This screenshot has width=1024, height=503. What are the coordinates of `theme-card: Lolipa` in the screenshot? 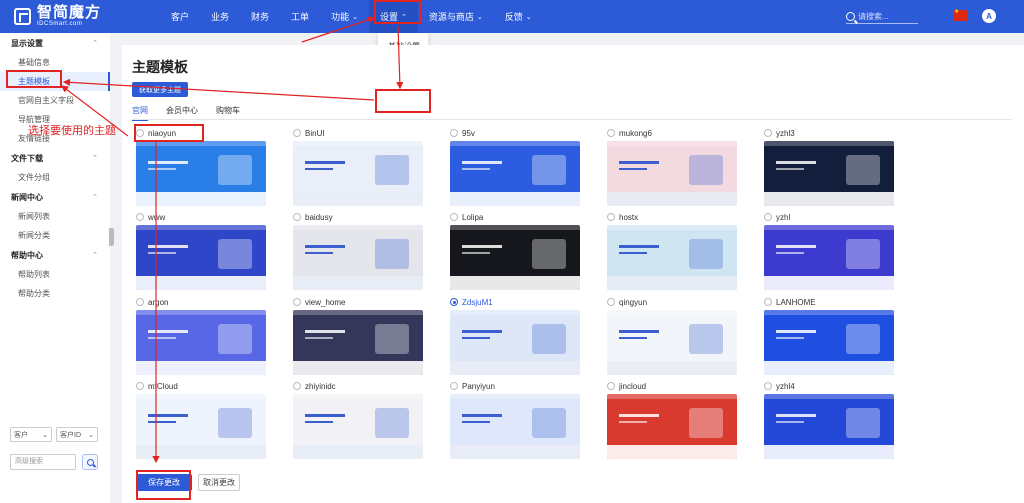 It's located at (515, 250).